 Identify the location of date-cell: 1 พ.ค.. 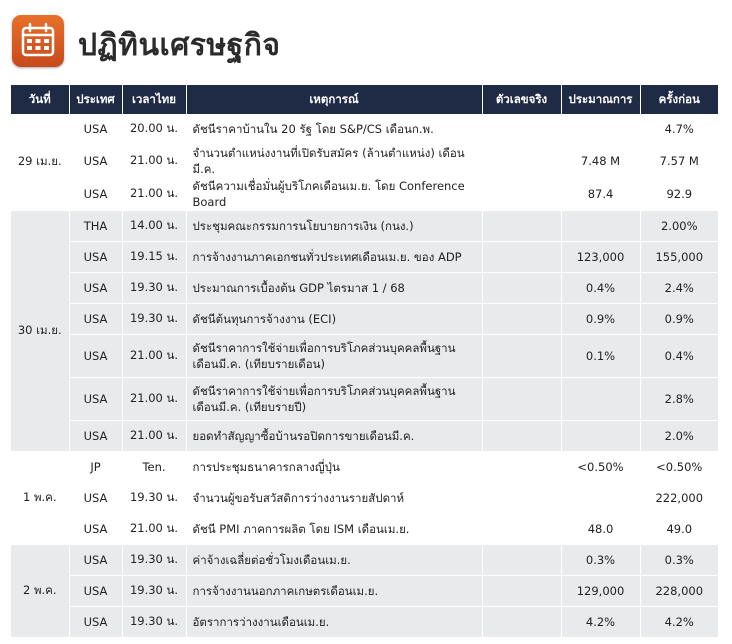
(40, 498).